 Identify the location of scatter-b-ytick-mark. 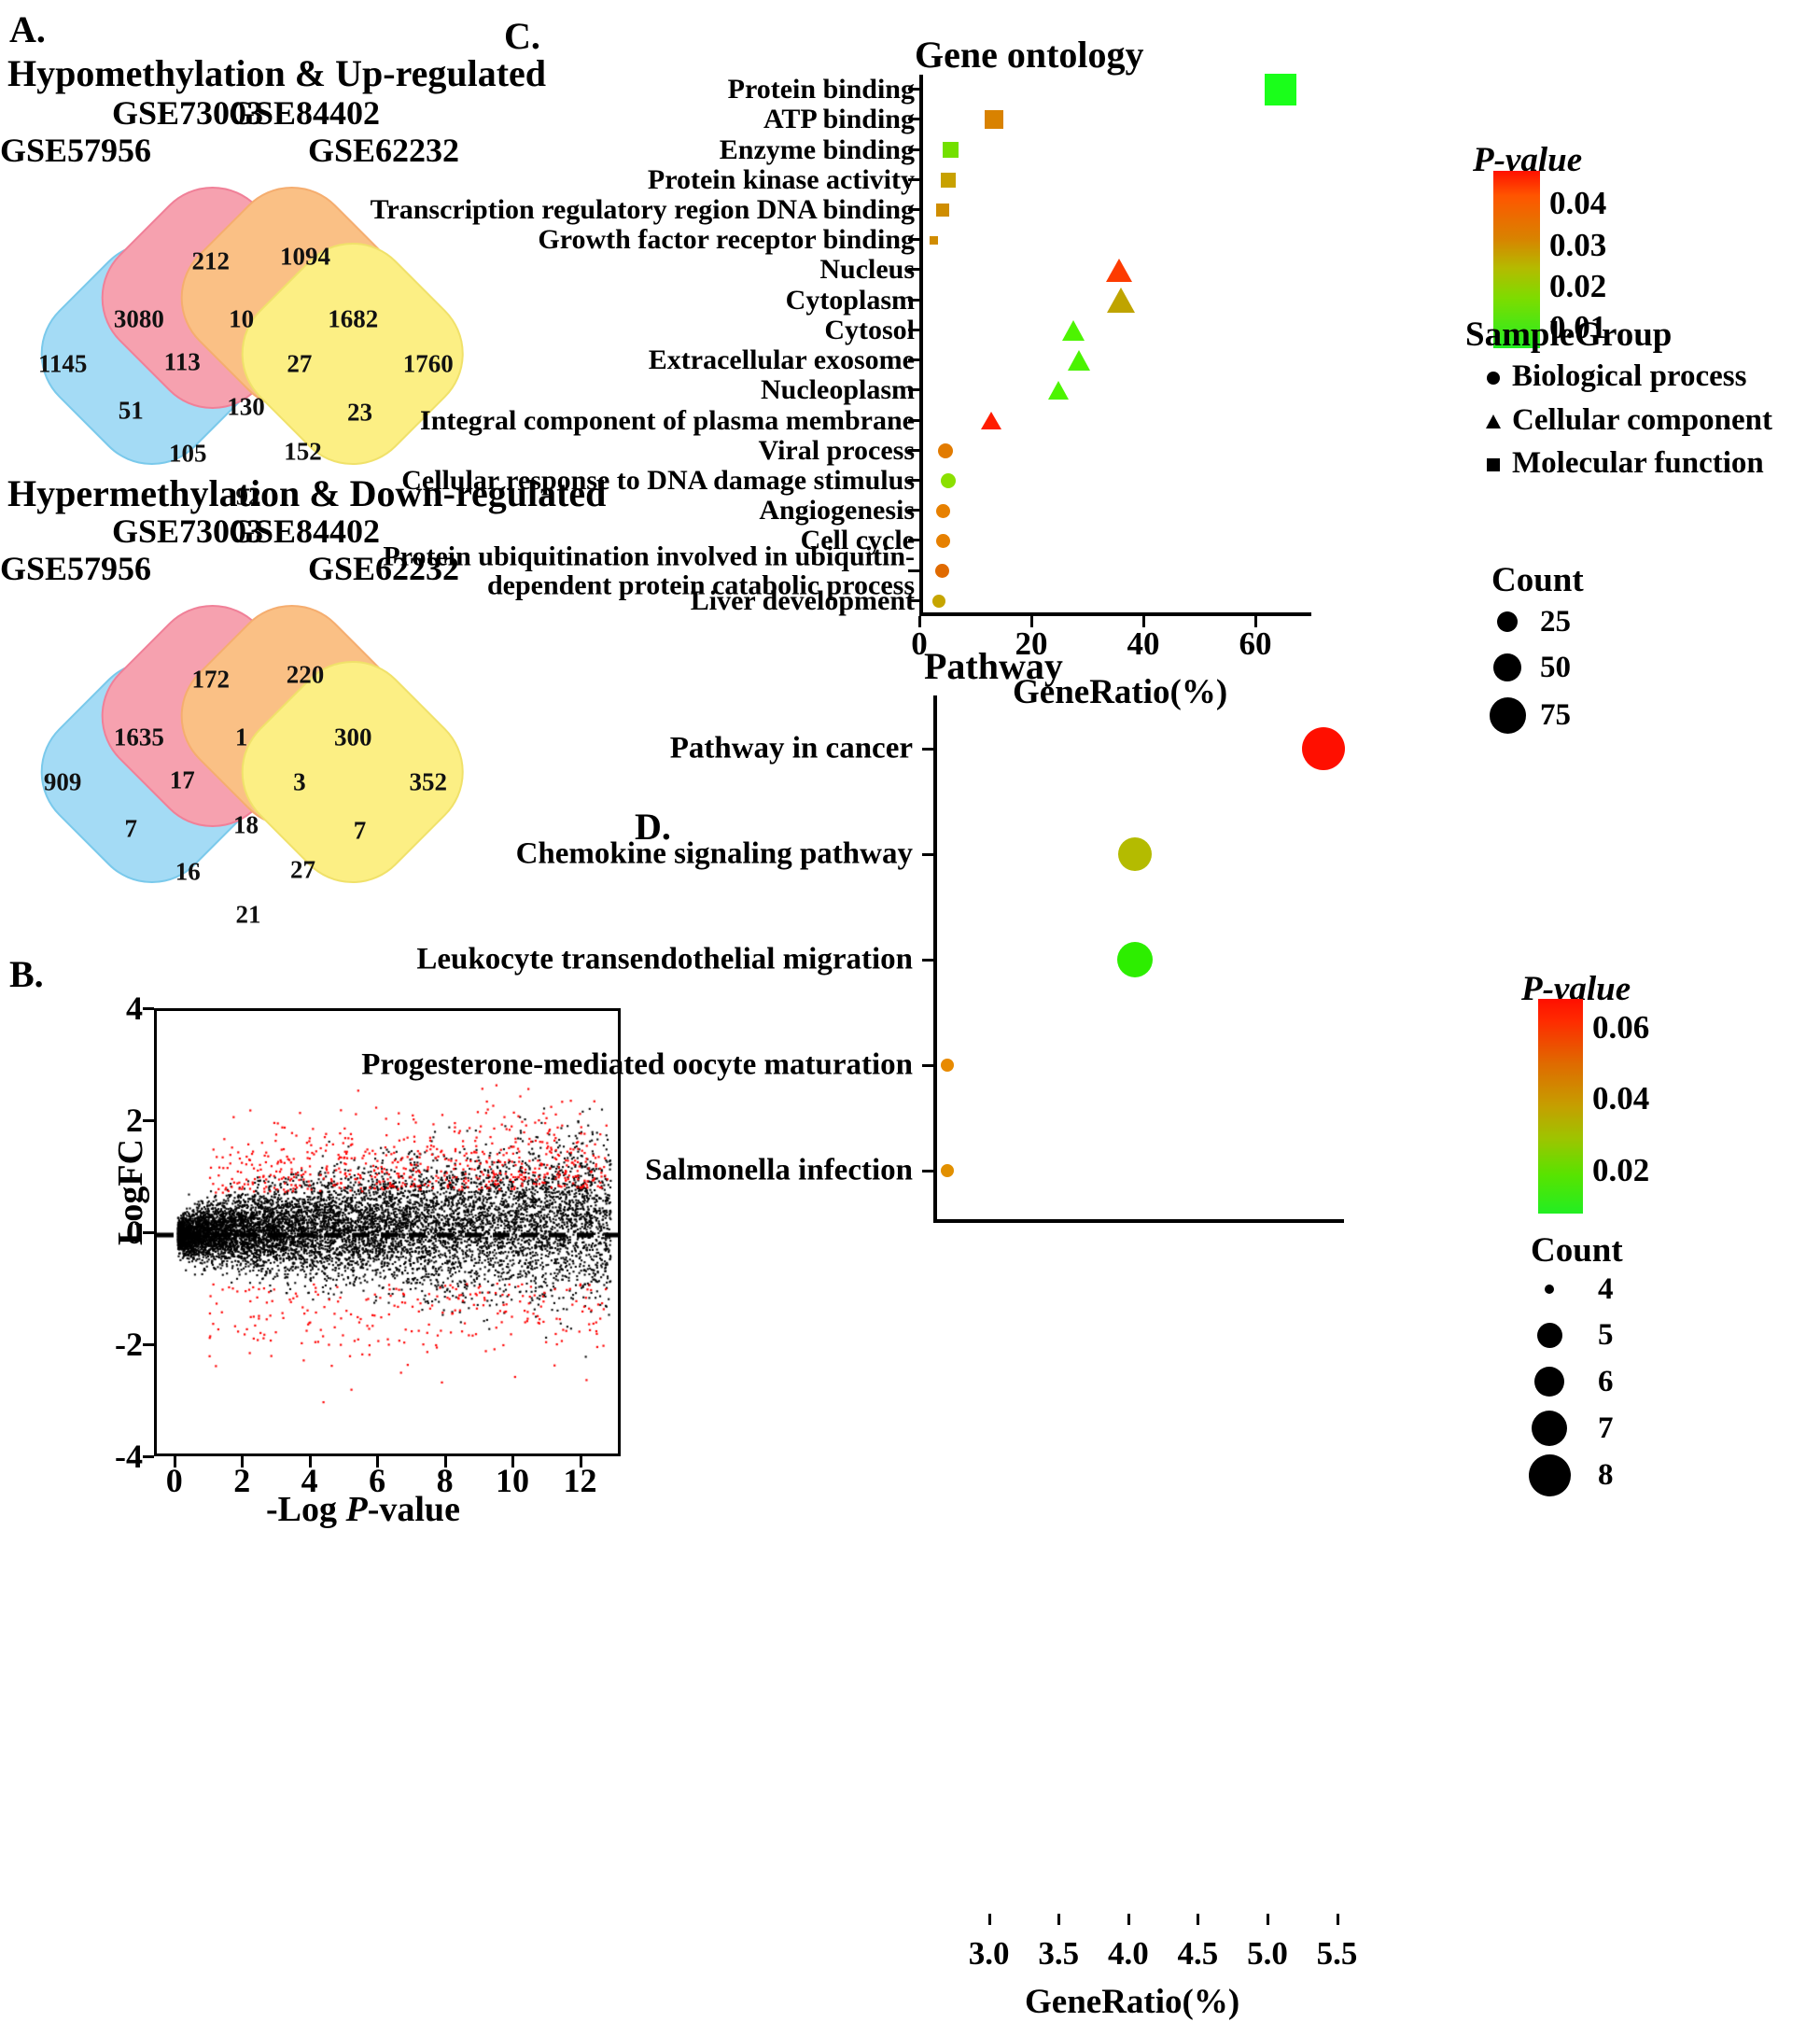
(148, 1344).